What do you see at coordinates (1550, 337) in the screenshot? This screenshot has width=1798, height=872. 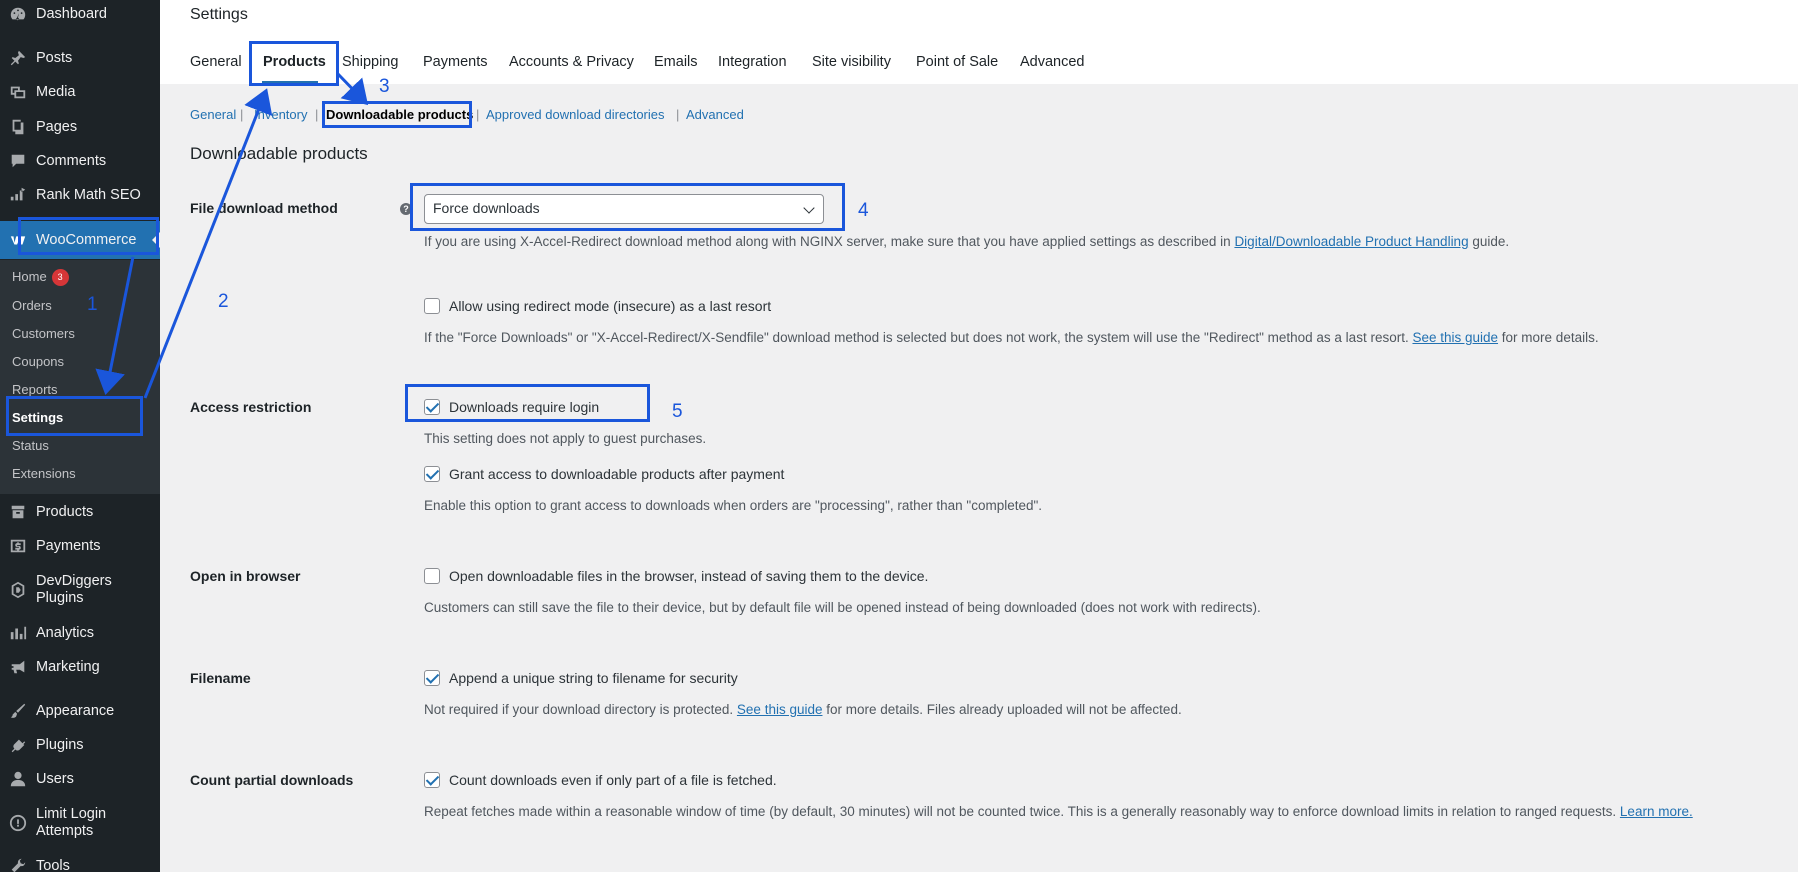 I see `desc-text: for more details.` at bounding box center [1550, 337].